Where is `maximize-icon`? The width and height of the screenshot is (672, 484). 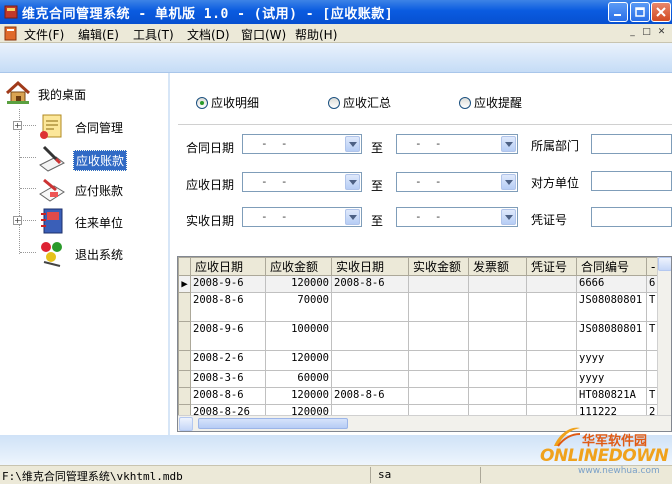
maximize-icon is located at coordinates (640, 12).